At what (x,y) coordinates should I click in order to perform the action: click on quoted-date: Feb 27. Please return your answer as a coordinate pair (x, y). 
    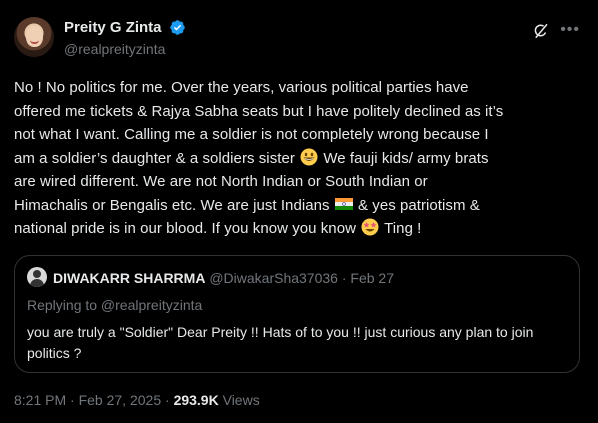
    Looking at the image, I should click on (372, 278).